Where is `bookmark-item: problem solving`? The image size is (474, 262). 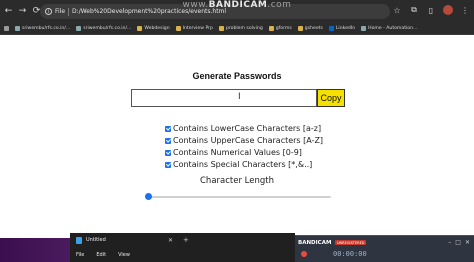
bookmark-item: problem solving is located at coordinates (240, 28).